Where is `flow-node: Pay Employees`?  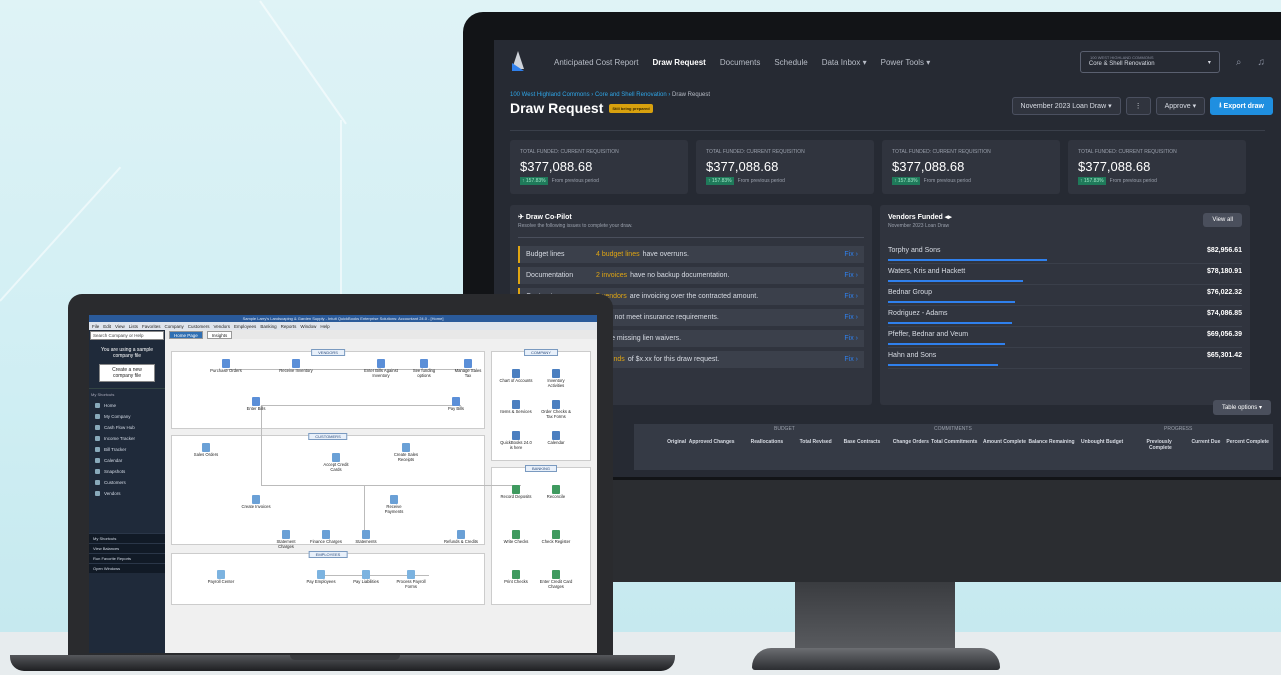
flow-node: Pay Employees is located at coordinates (321, 577).